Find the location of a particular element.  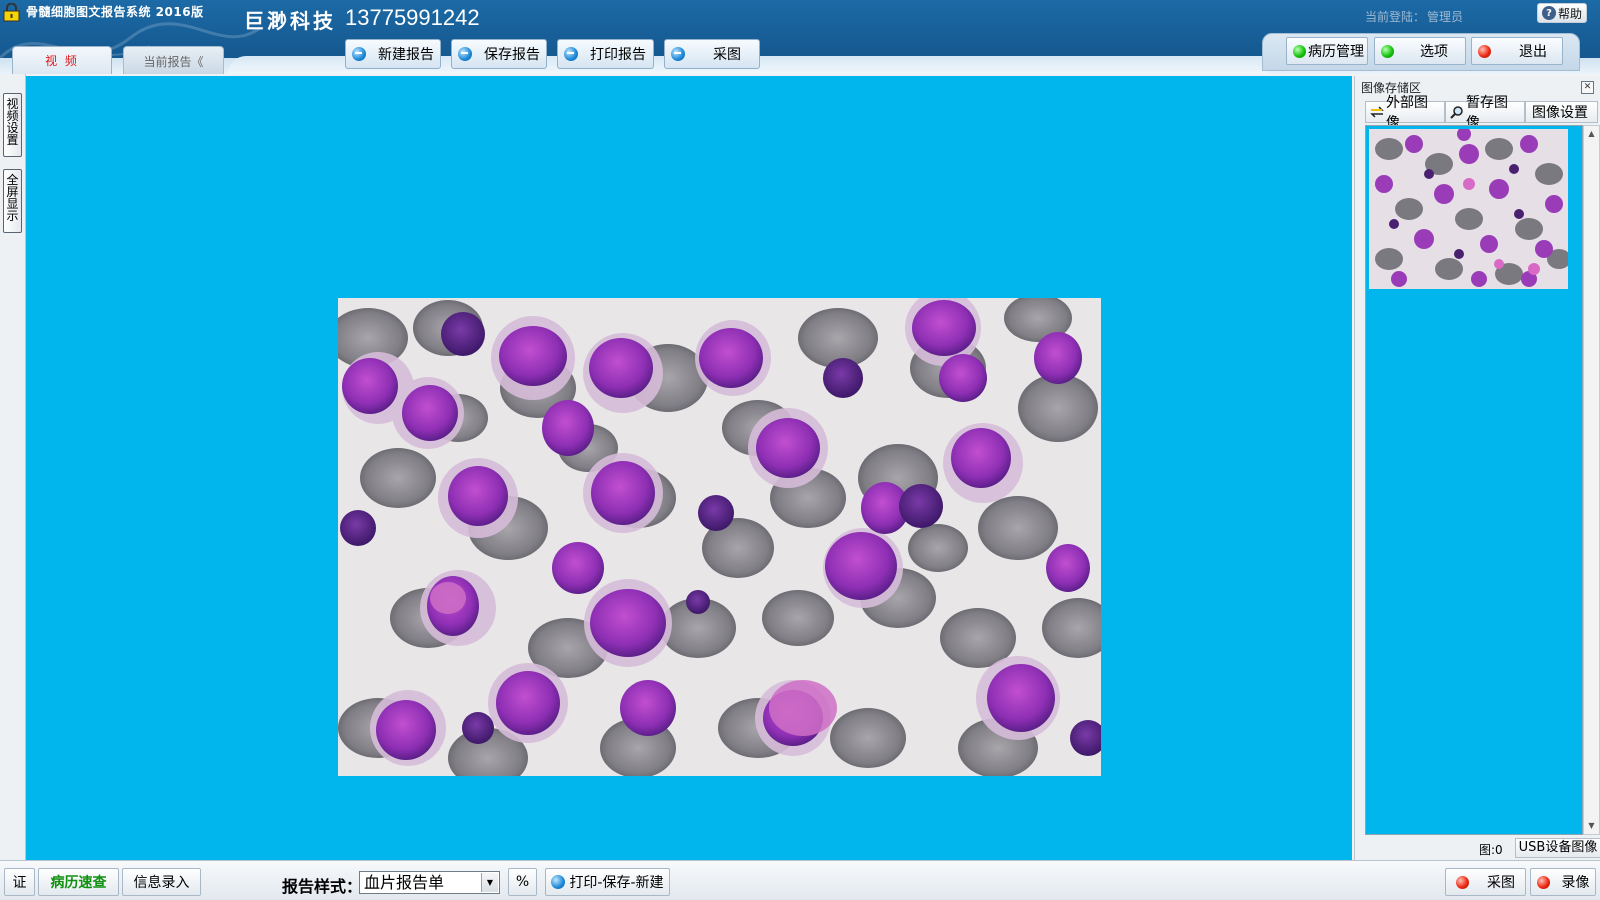

video-settings-char: 置 is located at coordinates (12, 140).